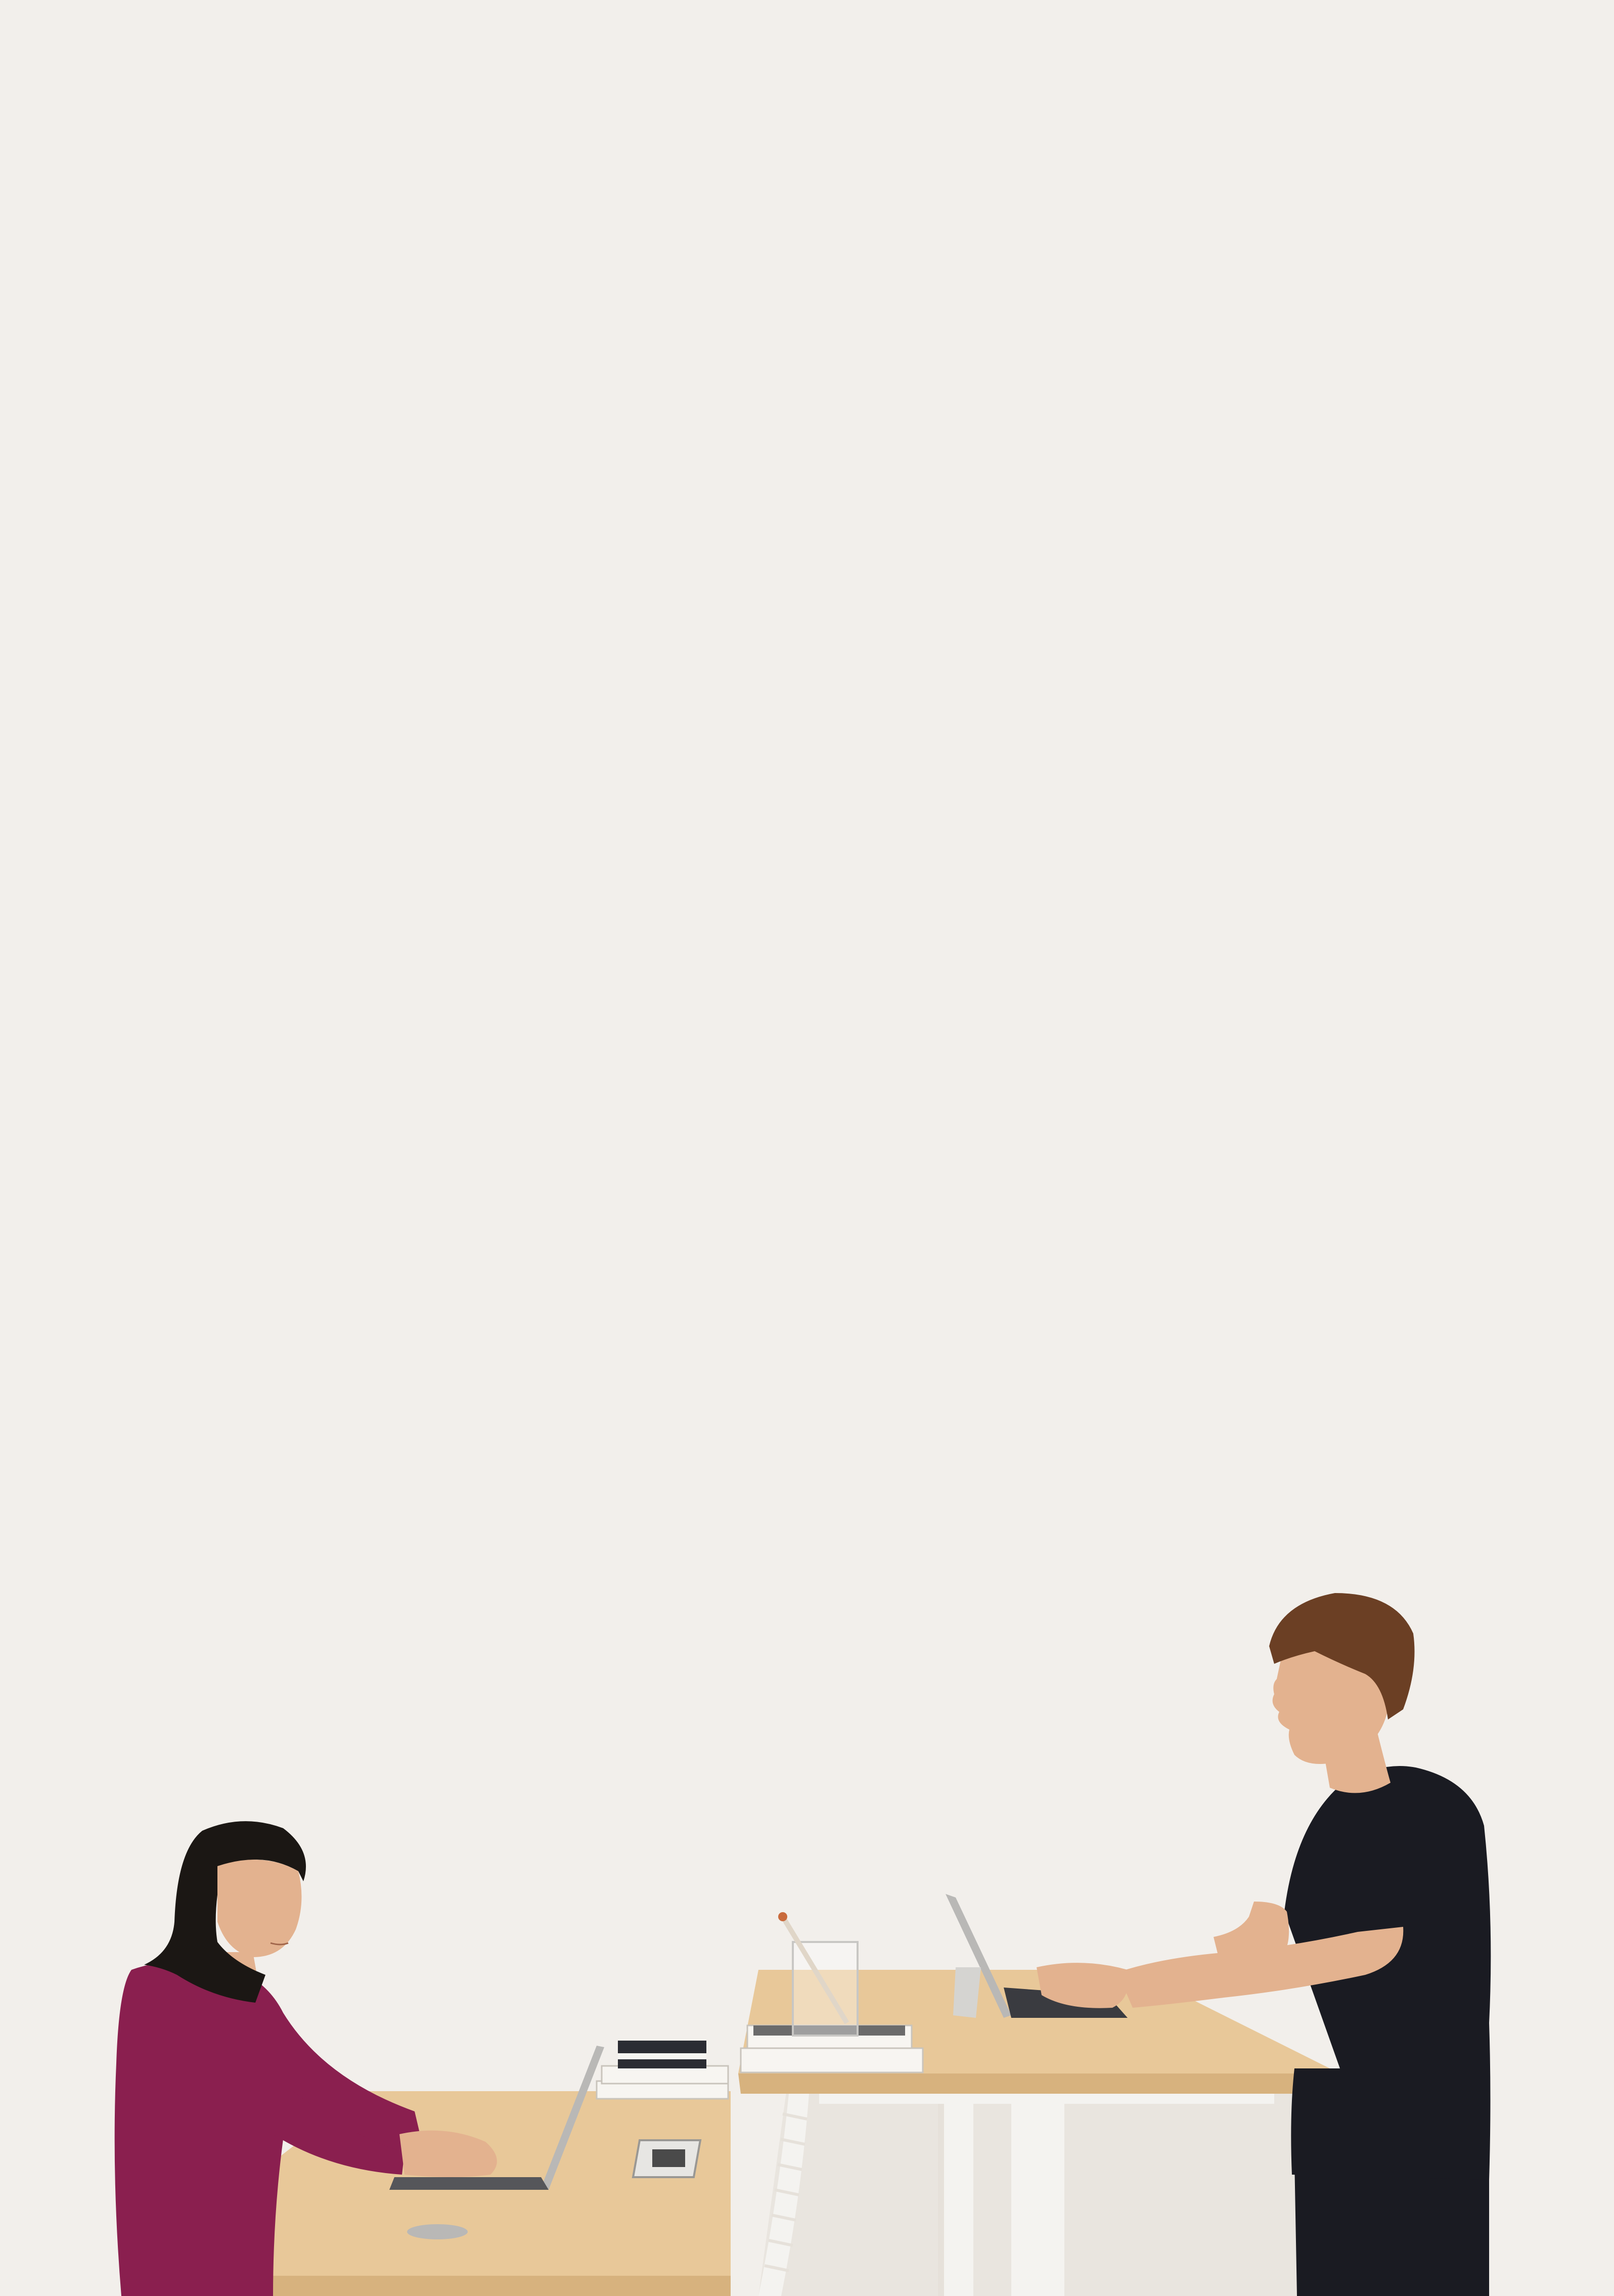 The width and height of the screenshot is (1614, 2296). I want to click on man-pants, so click(1391, 2227).